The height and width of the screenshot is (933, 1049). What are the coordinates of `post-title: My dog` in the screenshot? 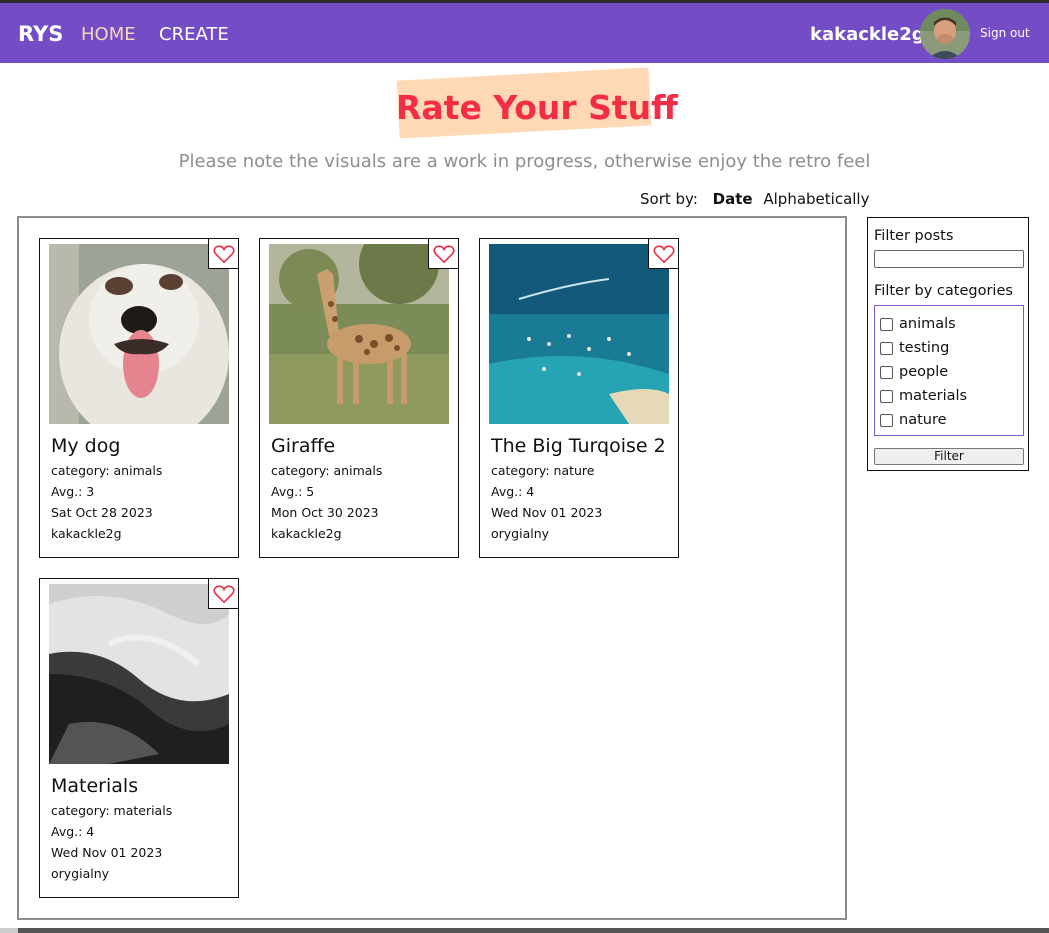 It's located at (85, 446).